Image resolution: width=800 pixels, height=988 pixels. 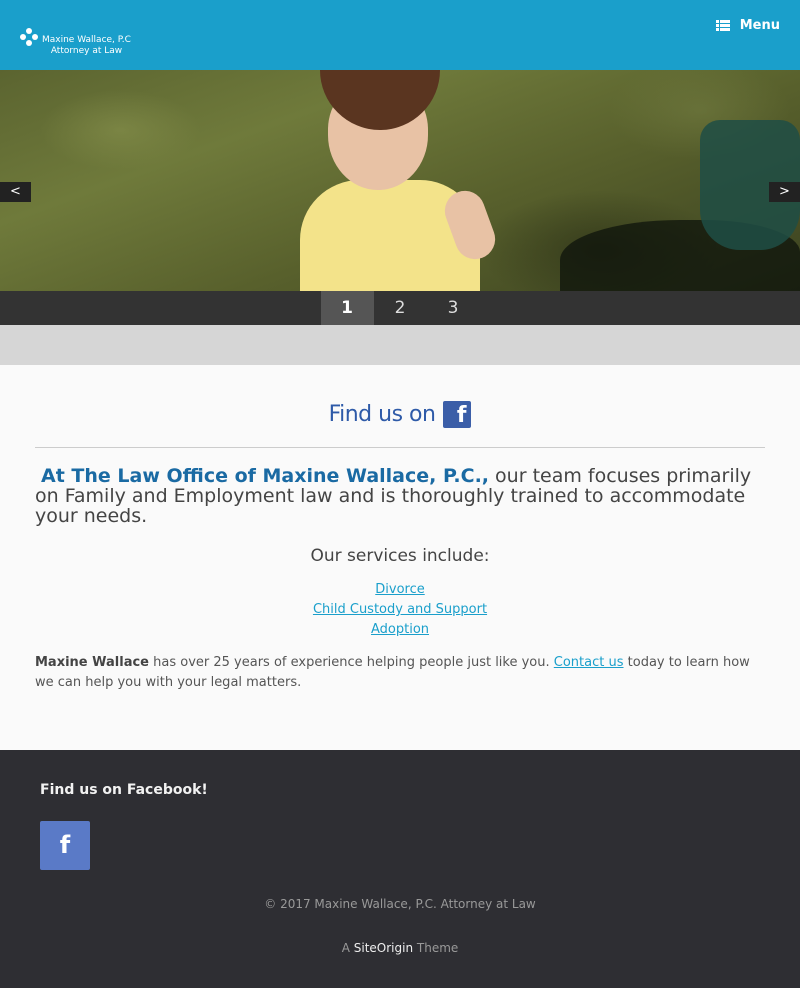 I want to click on service-link-divorce: Divorce, so click(x=400, y=590).